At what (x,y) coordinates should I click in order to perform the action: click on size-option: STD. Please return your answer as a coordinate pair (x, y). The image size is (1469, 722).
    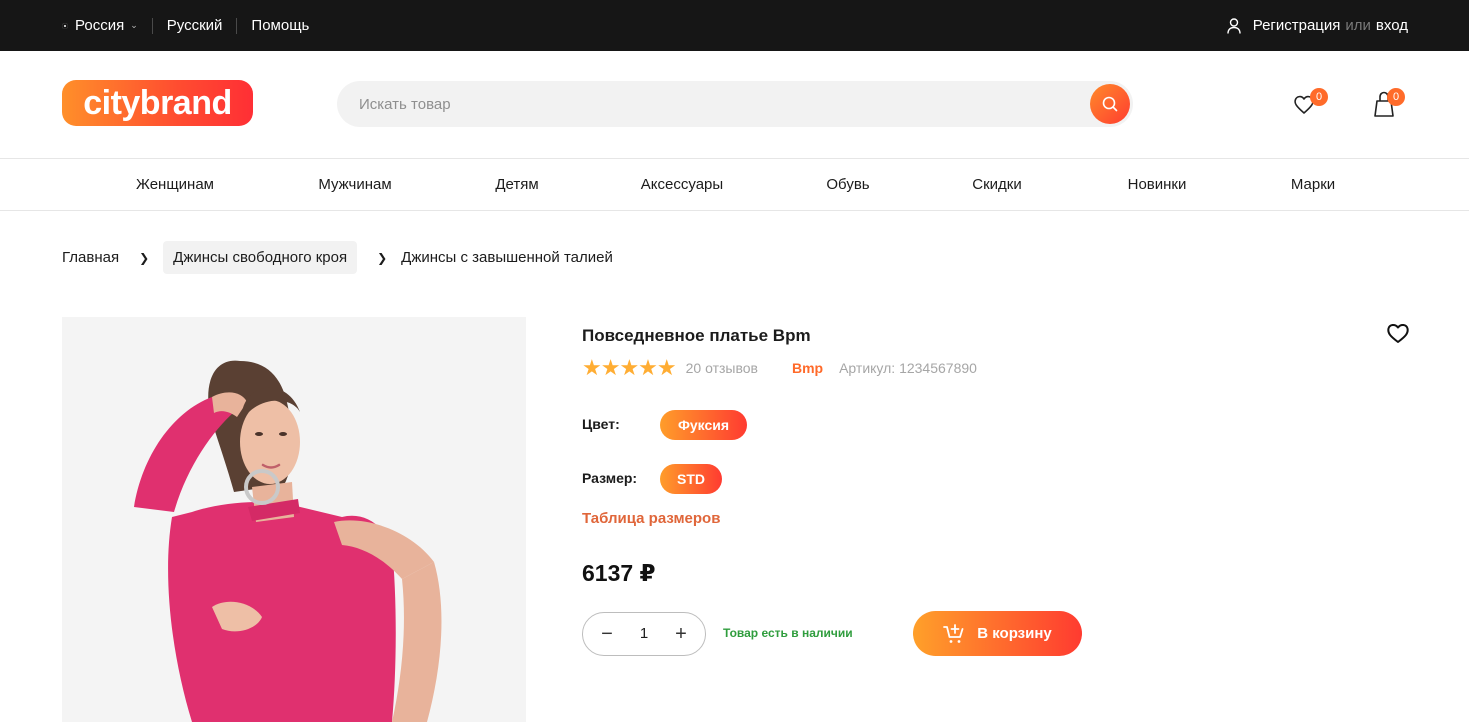
    Looking at the image, I should click on (691, 479).